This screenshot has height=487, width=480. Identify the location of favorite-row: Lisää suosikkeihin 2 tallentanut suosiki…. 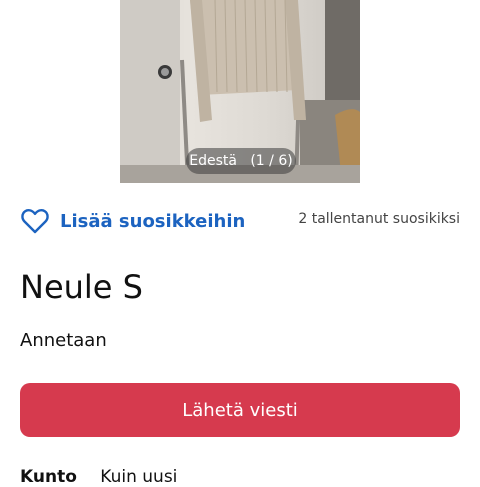
(240, 221).